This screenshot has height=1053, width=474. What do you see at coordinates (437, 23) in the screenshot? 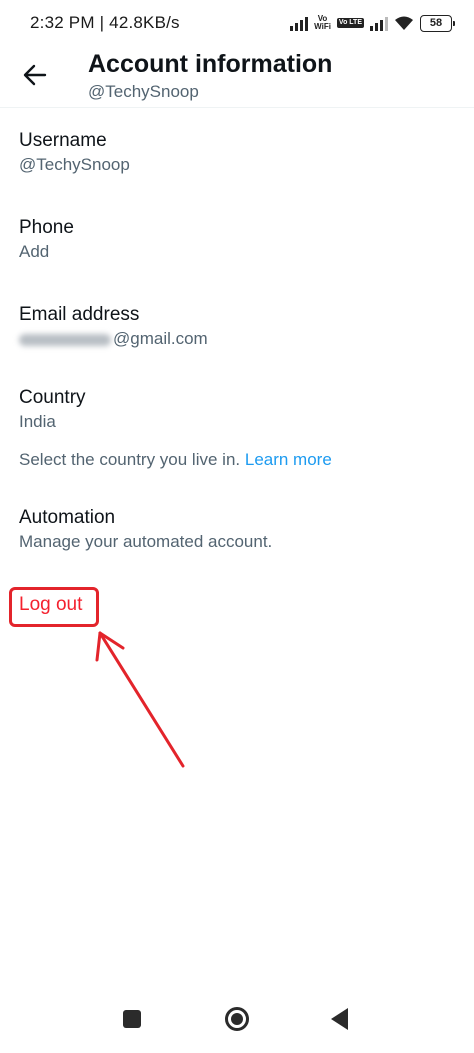
I see `battery-icon: 58` at bounding box center [437, 23].